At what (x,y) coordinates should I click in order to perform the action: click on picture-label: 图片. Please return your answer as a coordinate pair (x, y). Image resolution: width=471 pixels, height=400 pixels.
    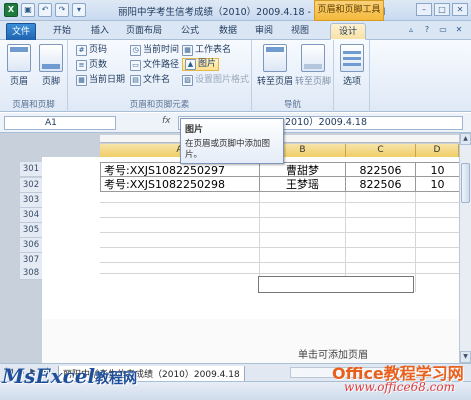
    Looking at the image, I should click on (207, 64).